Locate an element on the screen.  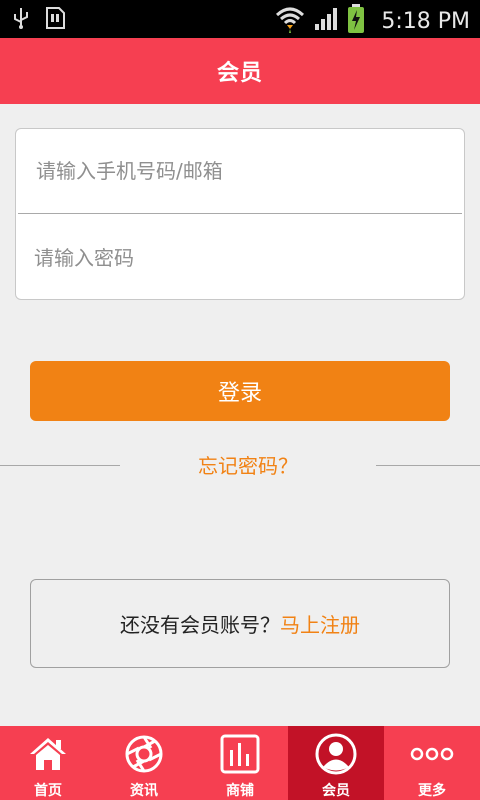
nav-item-news: 资讯 is located at coordinates (144, 763).